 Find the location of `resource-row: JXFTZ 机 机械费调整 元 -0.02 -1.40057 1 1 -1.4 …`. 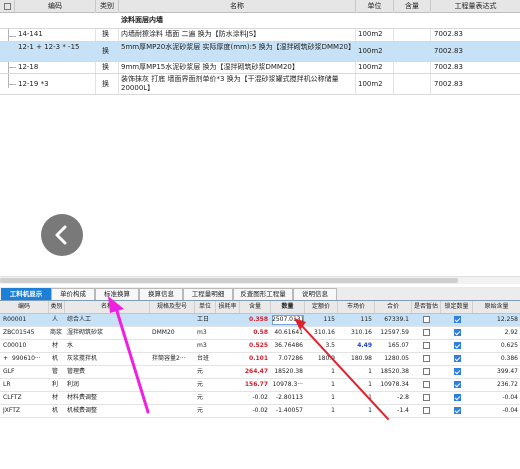

resource-row: JXFTZ 机 机械费调整 元 -0.02 -1.40057 1 1 -1.4 … is located at coordinates (260, 411).